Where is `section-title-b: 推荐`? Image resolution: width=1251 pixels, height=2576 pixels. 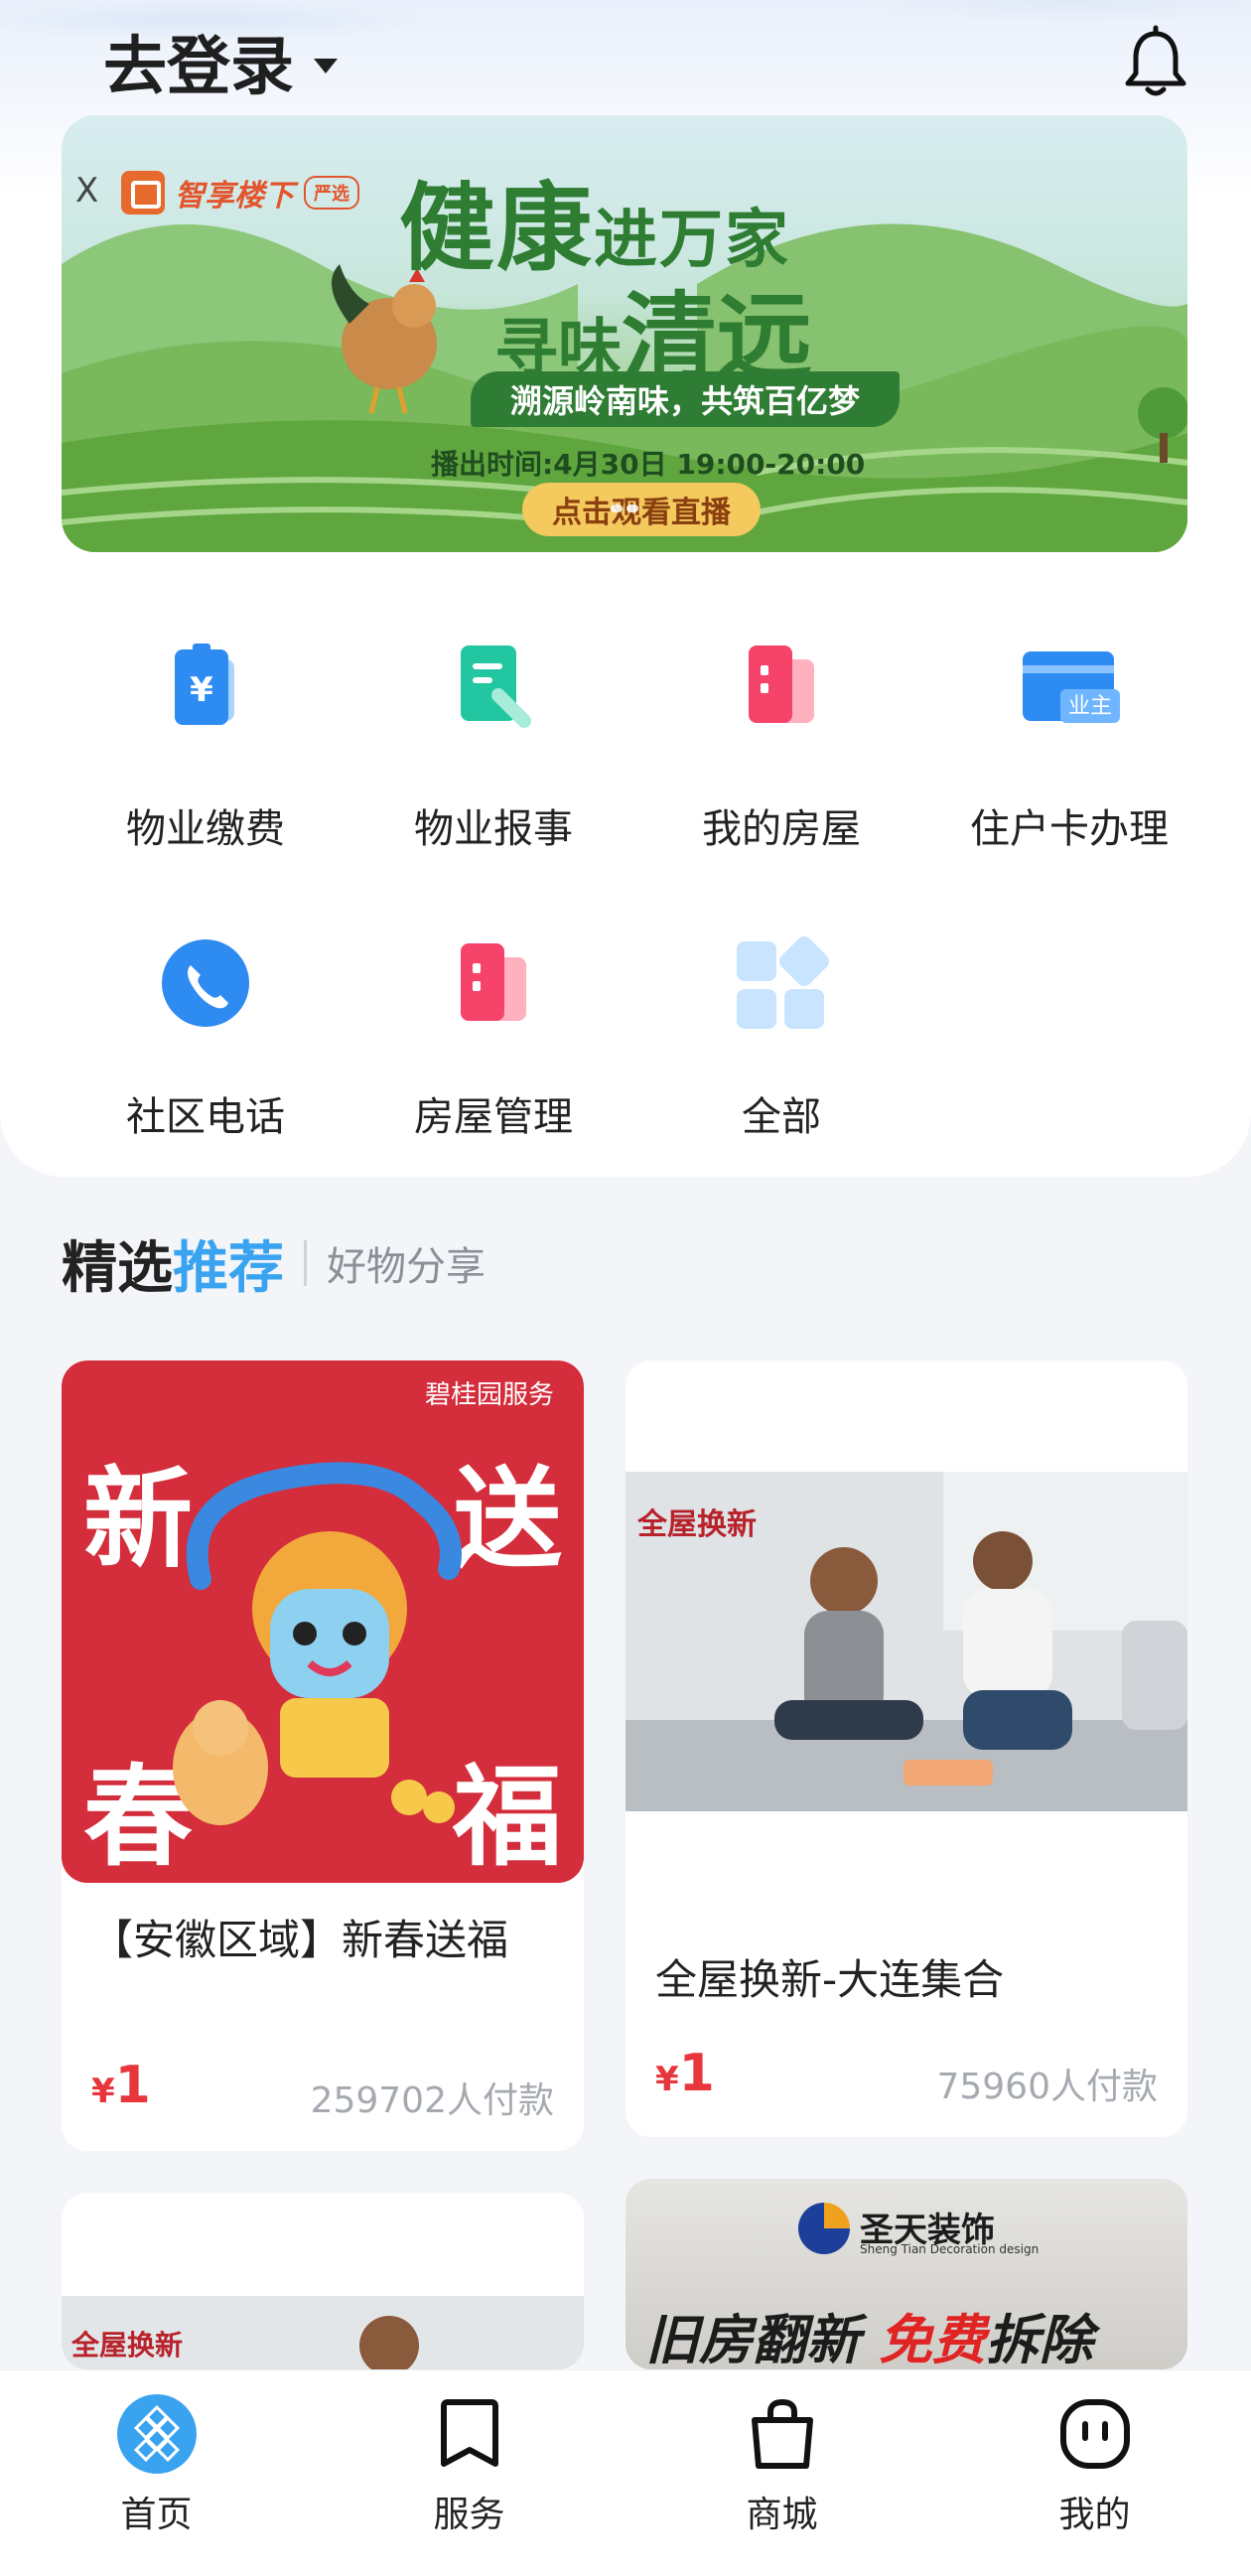 section-title-b: 推荐 is located at coordinates (228, 1268).